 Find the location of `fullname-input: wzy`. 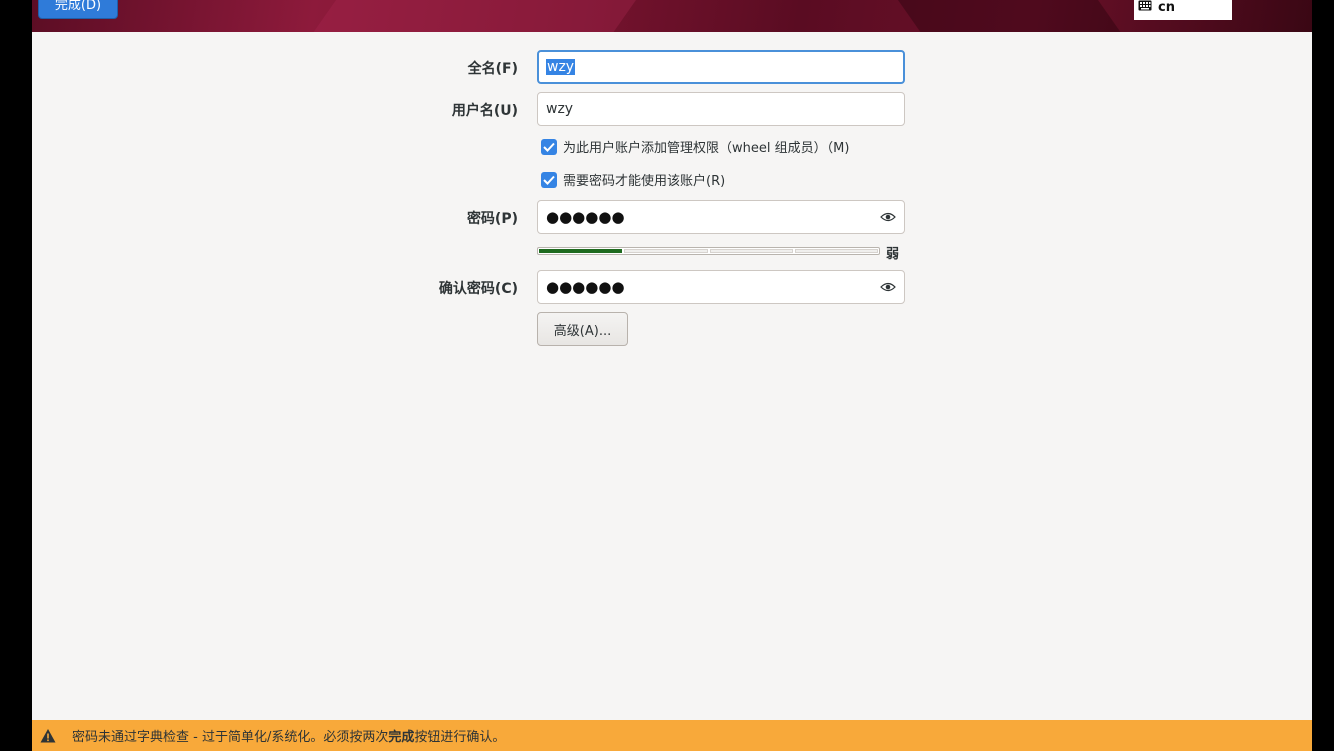

fullname-input: wzy is located at coordinates (721, 67).